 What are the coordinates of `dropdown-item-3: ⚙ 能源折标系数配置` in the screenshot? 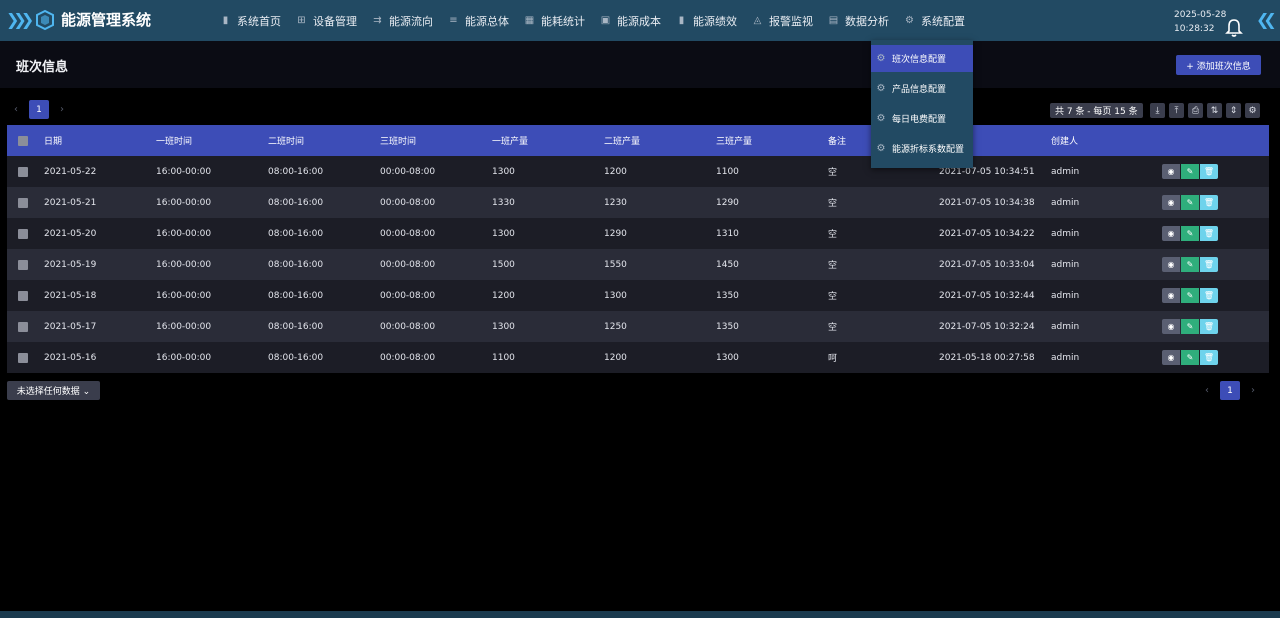 It's located at (922, 148).